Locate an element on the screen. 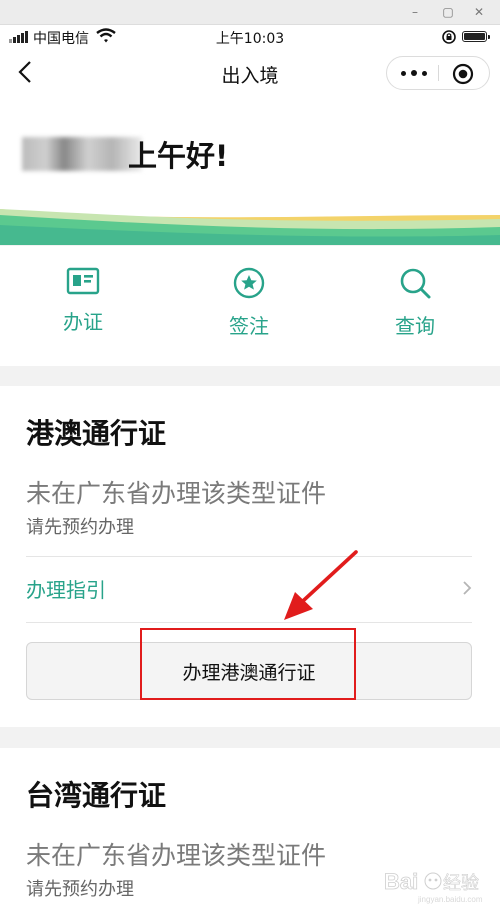 This screenshot has height=912, width=500. chevron-right-icon is located at coordinates (467, 588).